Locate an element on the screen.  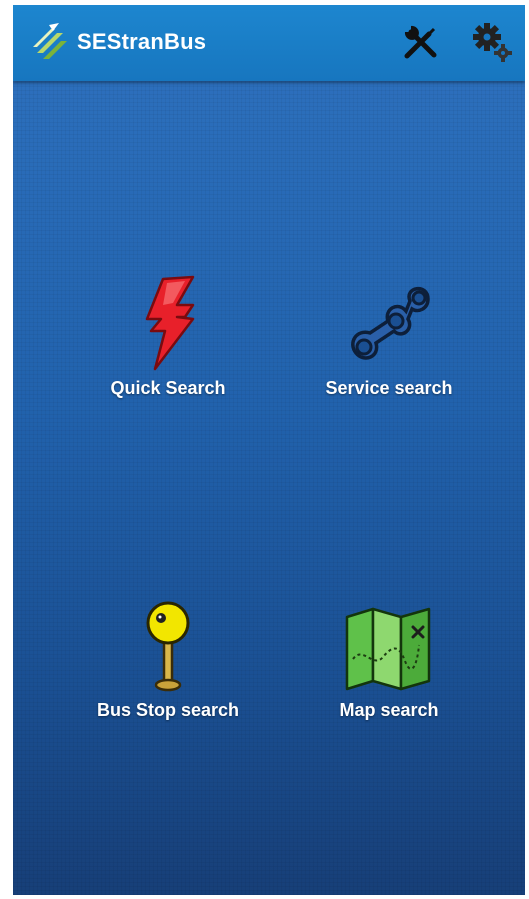
quick-search-tile: Quick Search is located at coordinates (168, 351).